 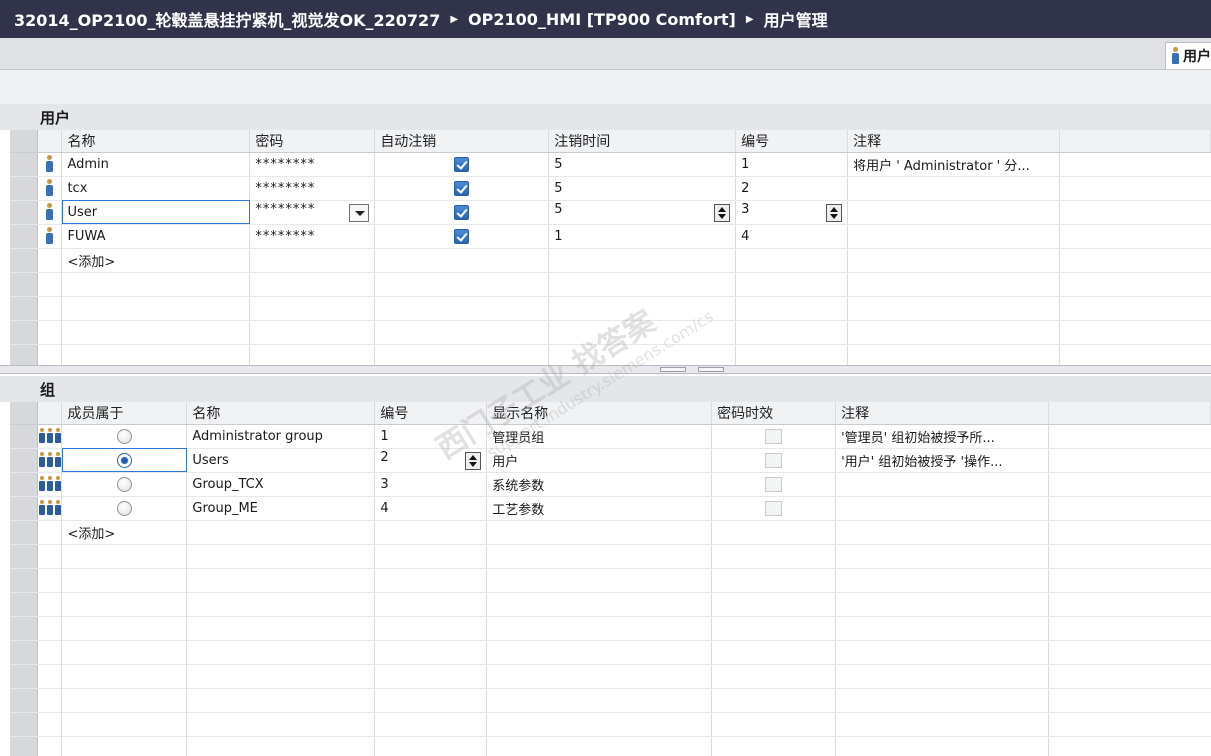 I want to click on password-dropdown-button, so click(x=359, y=213).